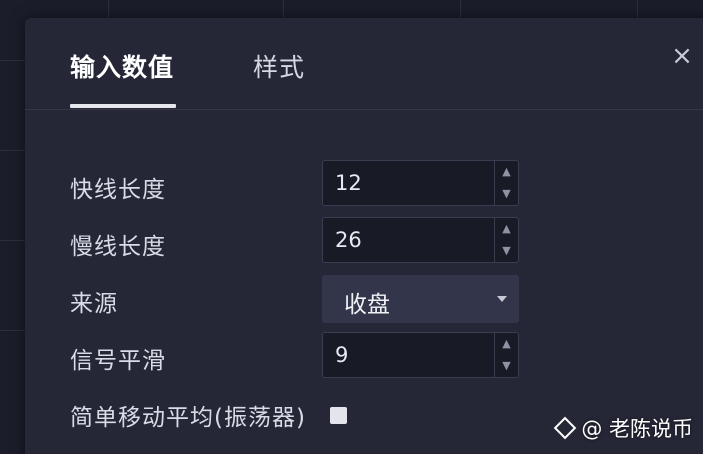 The height and width of the screenshot is (454, 703). I want to click on tab-inputs: 输入数值, so click(122, 66).